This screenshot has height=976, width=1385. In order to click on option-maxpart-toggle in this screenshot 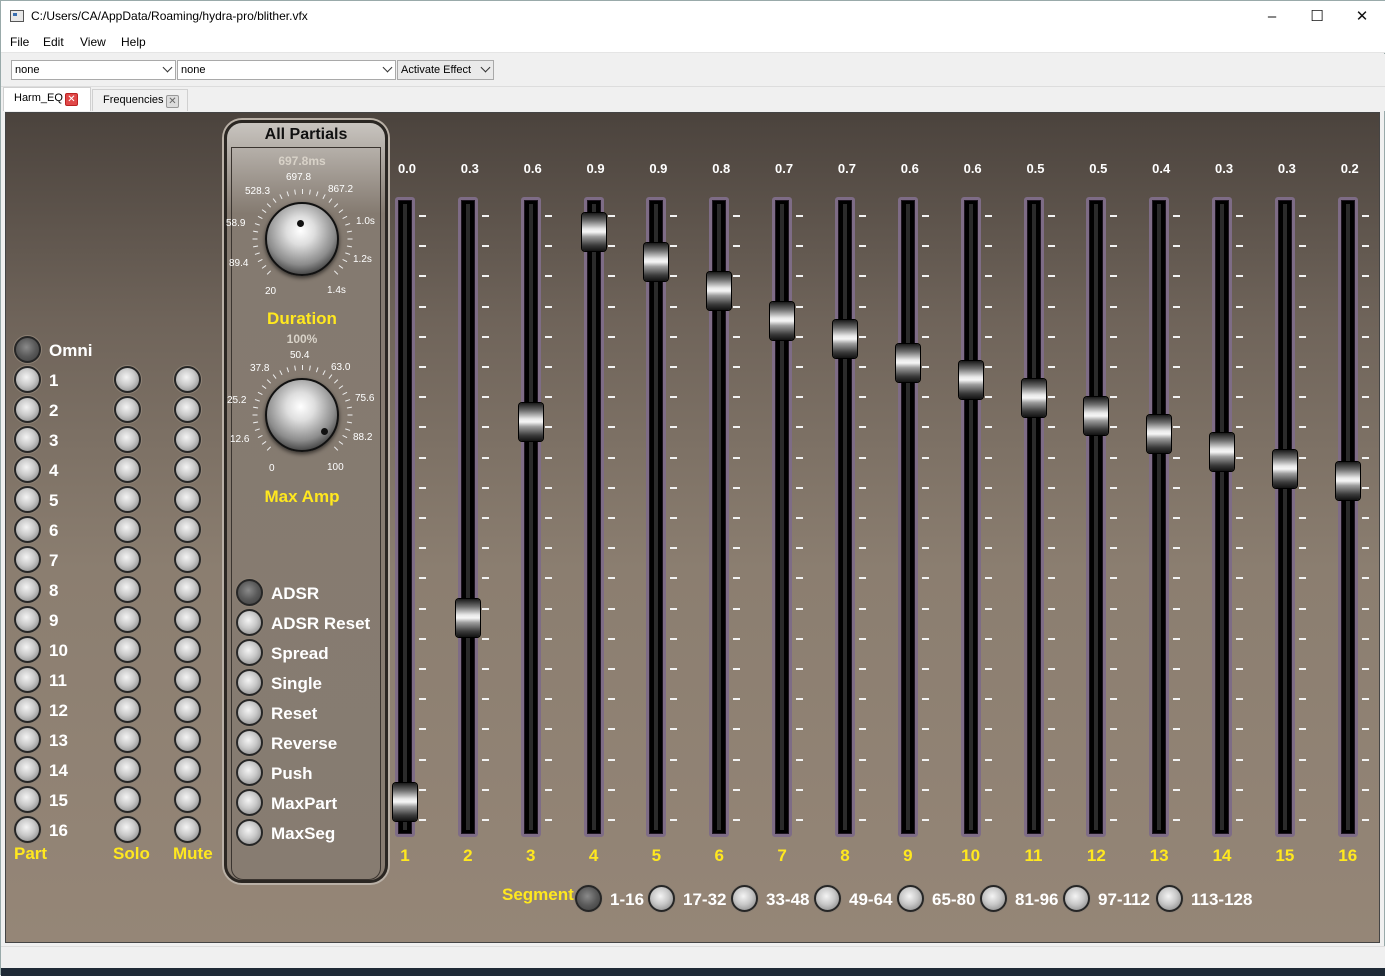, I will do `click(249, 802)`.